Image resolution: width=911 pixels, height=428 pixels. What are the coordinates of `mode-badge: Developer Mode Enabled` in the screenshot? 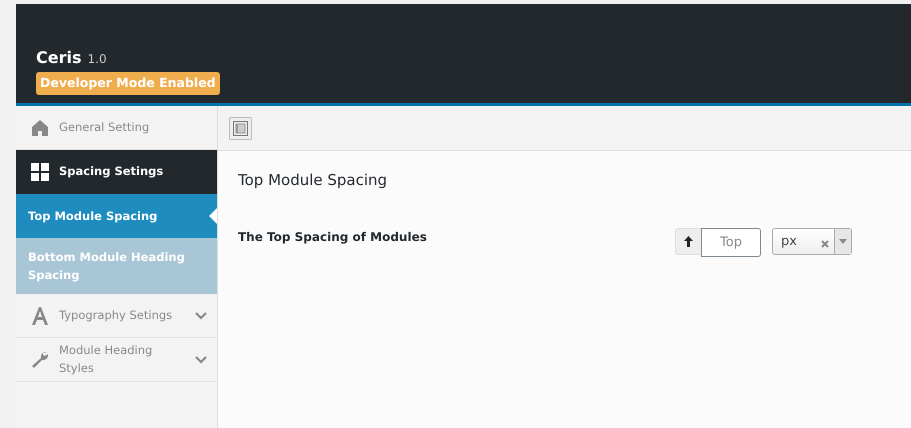 It's located at (128, 83).